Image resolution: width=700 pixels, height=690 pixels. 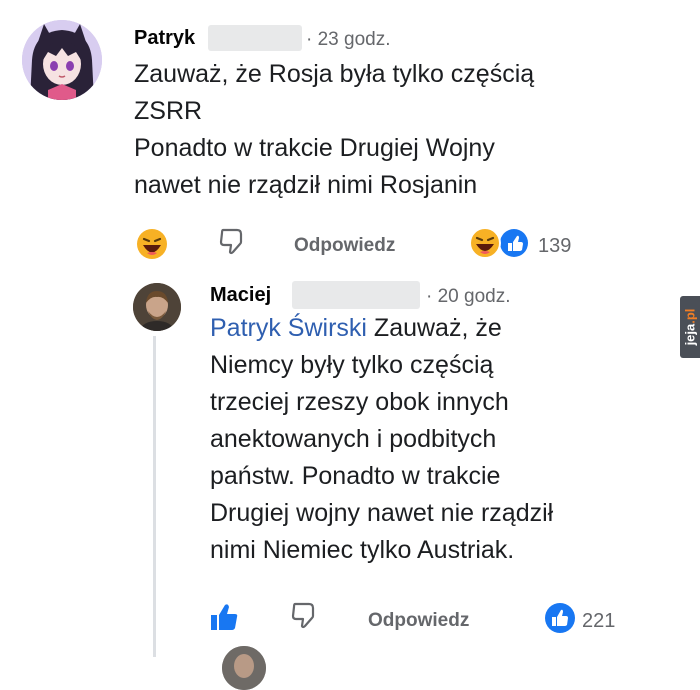 I want to click on reaction-count: 139, so click(x=554, y=246).